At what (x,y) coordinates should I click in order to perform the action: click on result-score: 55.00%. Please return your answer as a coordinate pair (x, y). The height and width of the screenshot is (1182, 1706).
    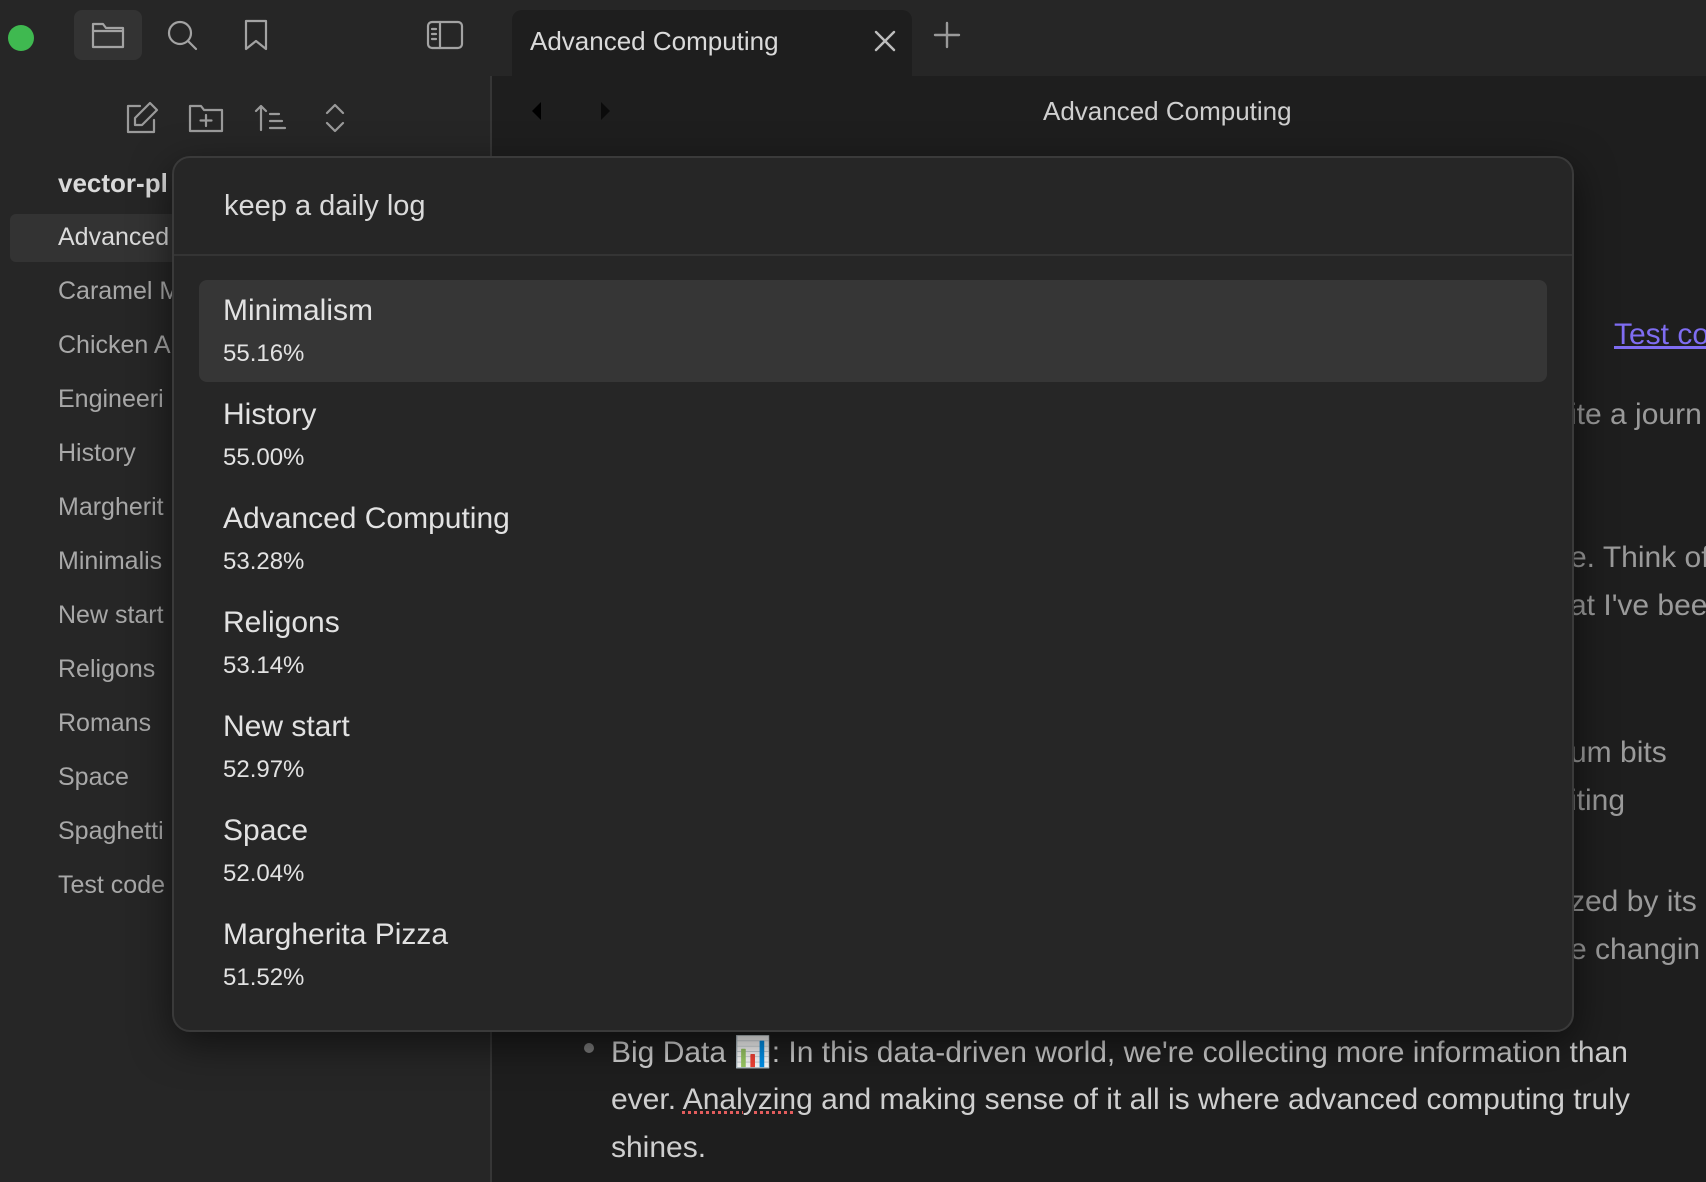
    Looking at the image, I should click on (264, 457).